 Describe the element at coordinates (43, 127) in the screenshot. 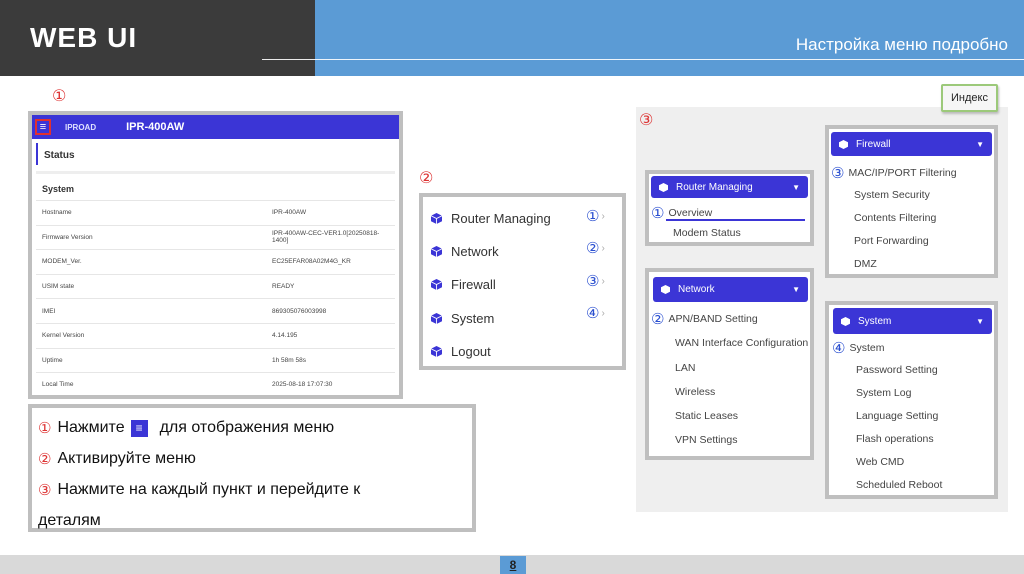

I see `hamburger-menu-icon: ≡` at that location.